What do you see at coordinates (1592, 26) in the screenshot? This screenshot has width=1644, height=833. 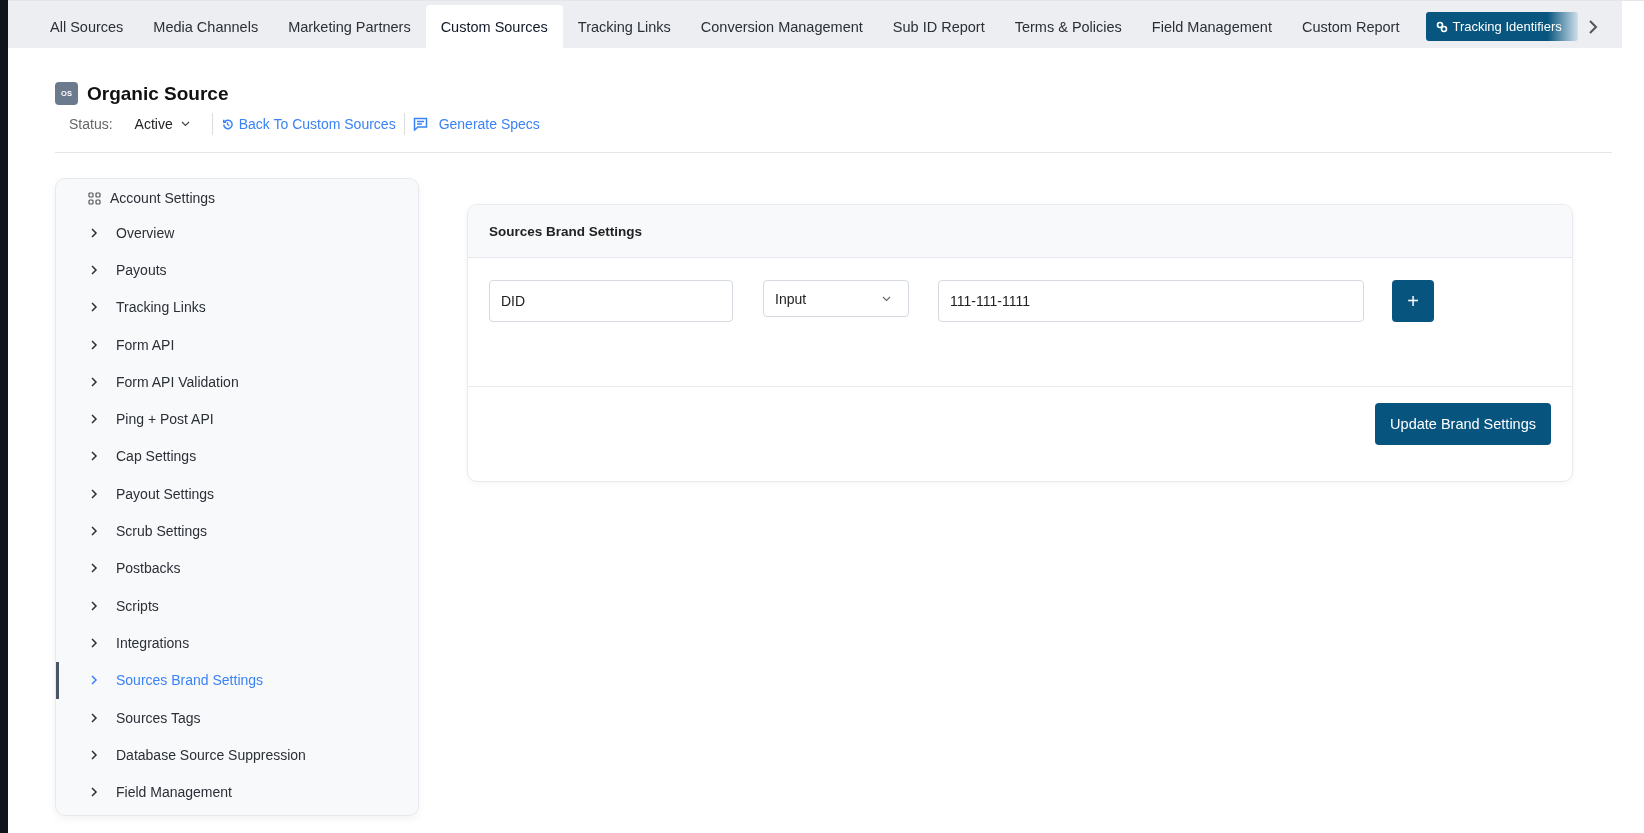 I see `scroll-right-icon` at bounding box center [1592, 26].